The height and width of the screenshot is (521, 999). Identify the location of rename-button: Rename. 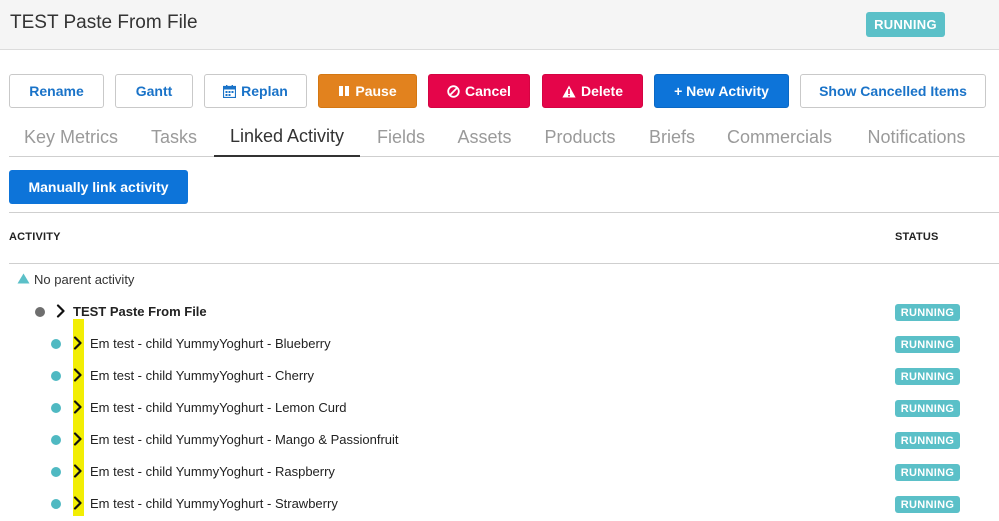
(56, 91).